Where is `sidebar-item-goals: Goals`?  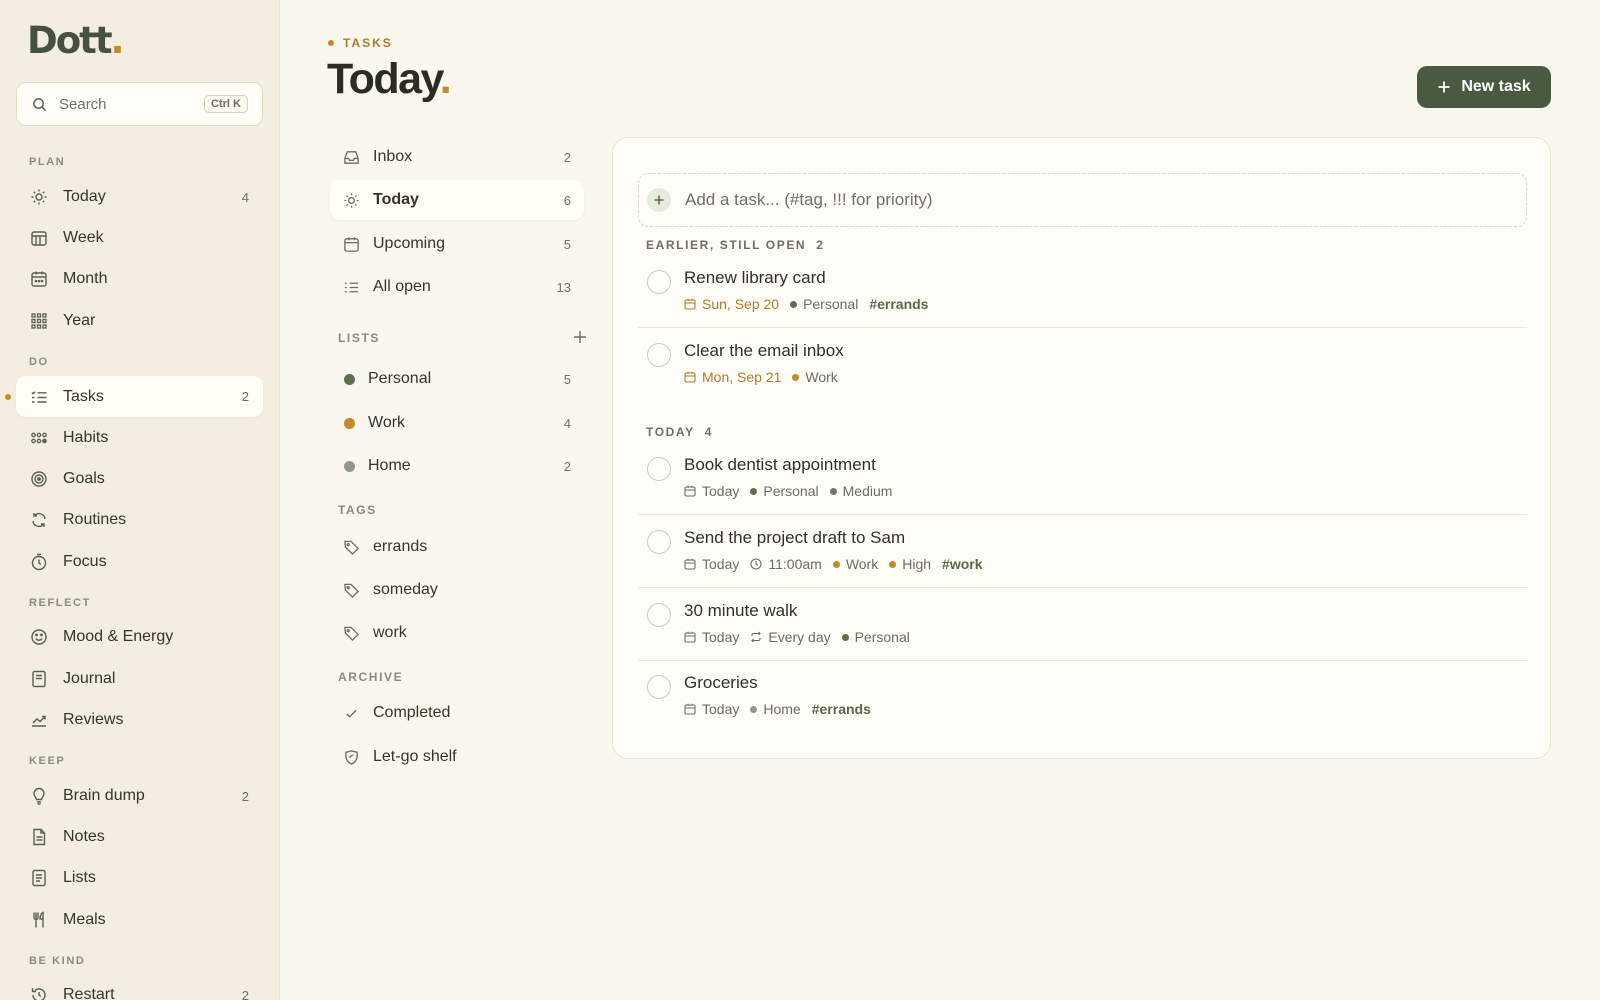
sidebar-item-goals: Goals is located at coordinates (139, 479).